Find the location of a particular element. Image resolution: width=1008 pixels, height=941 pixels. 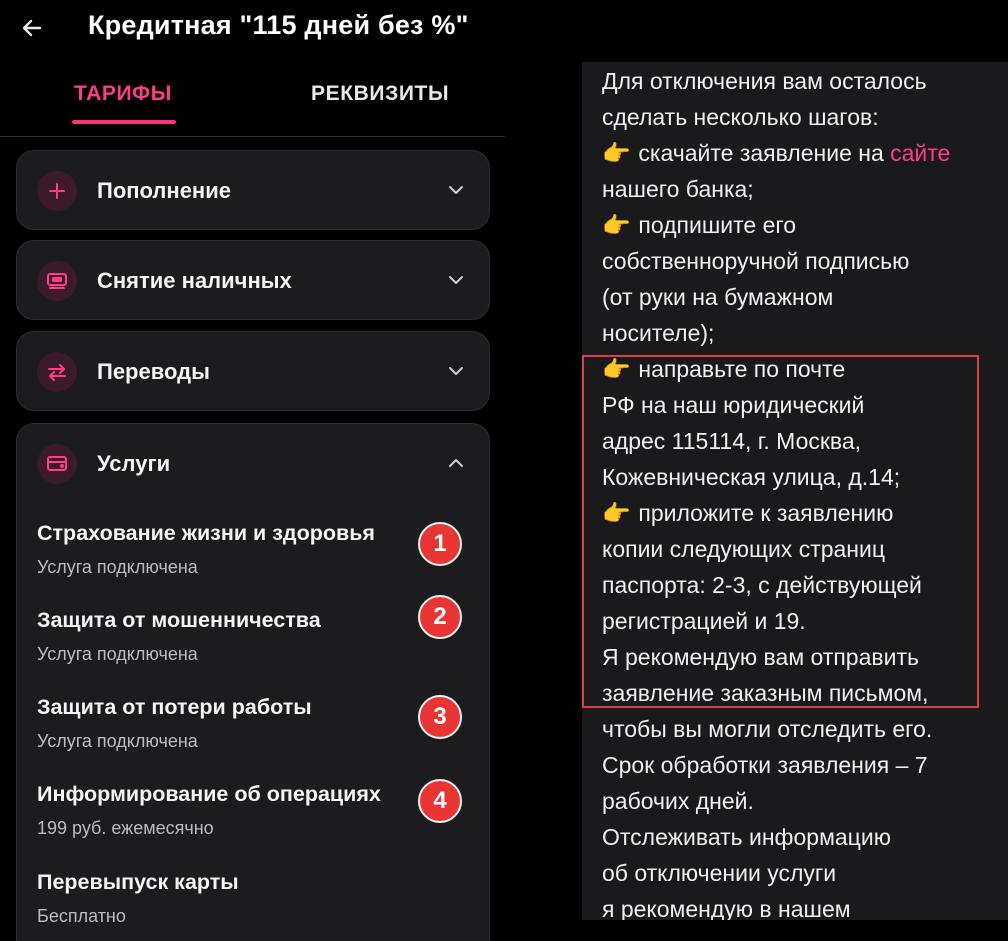

services-card-icon is located at coordinates (57, 464).